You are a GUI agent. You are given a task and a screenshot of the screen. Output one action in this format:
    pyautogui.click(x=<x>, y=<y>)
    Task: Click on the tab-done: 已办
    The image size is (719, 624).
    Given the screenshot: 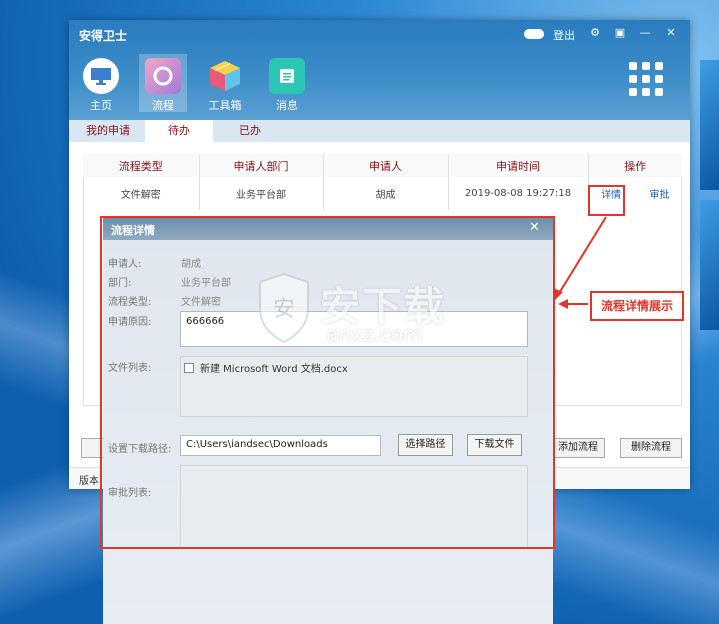 What is the action you would take?
    pyautogui.click(x=250, y=131)
    